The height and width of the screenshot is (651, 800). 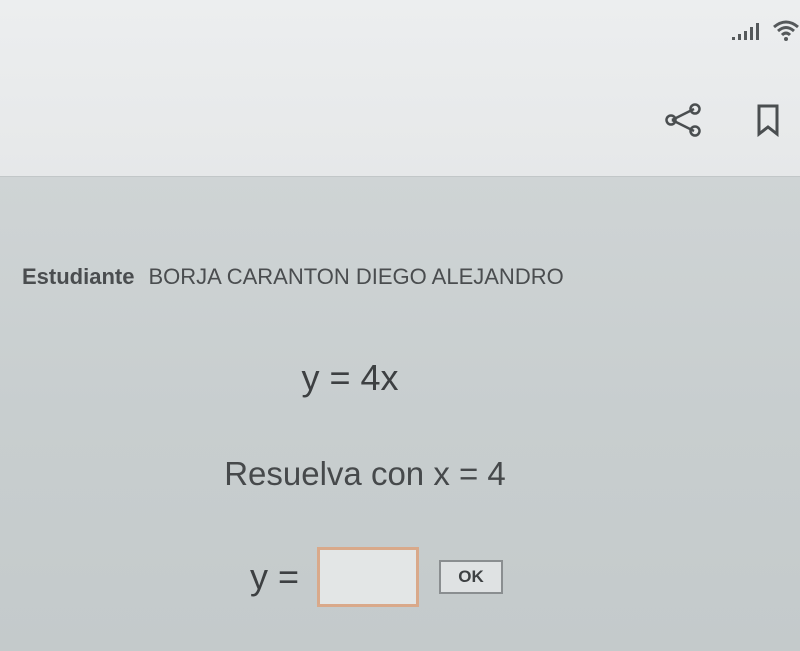 I want to click on instruction: Resuelva con x = 4, so click(x=365, y=473).